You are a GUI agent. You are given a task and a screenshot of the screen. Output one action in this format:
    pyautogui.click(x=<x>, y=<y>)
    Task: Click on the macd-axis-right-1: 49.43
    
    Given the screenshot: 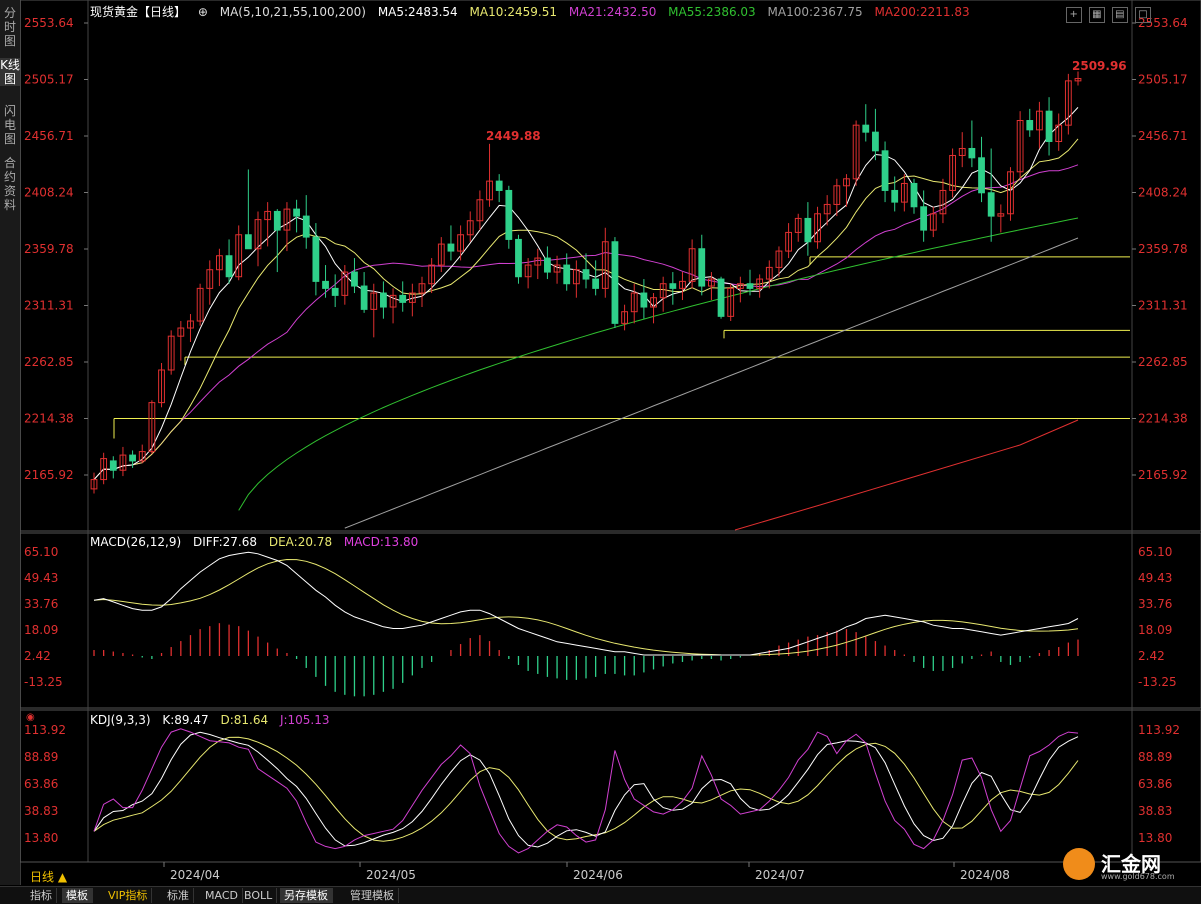 What is the action you would take?
    pyautogui.click(x=1155, y=578)
    